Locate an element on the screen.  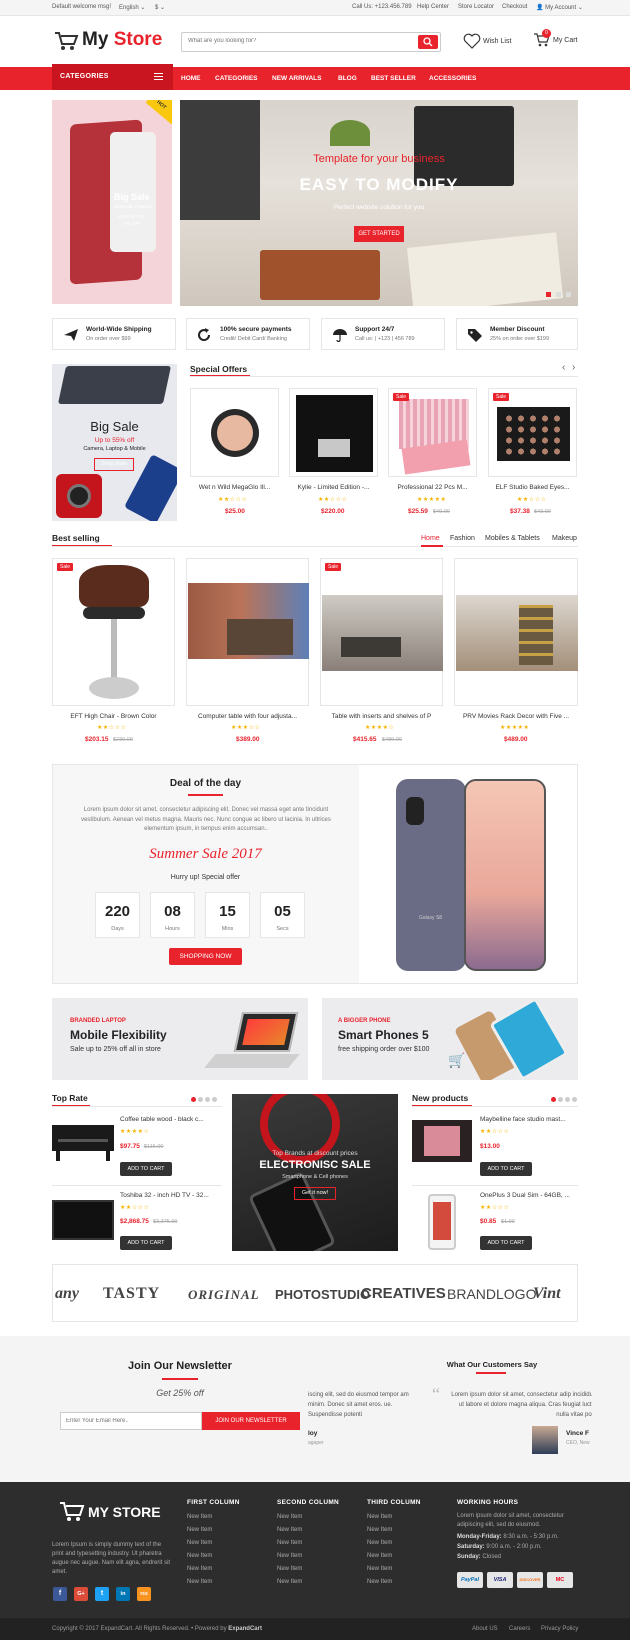
nav-blog: BLOG is located at coordinates (347, 78).